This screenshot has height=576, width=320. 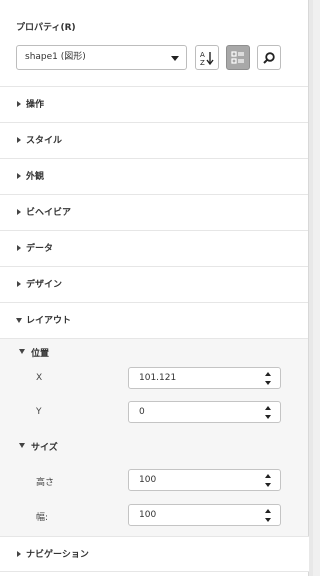 I want to click on subsection-size: サイズ, so click(x=154, y=447).